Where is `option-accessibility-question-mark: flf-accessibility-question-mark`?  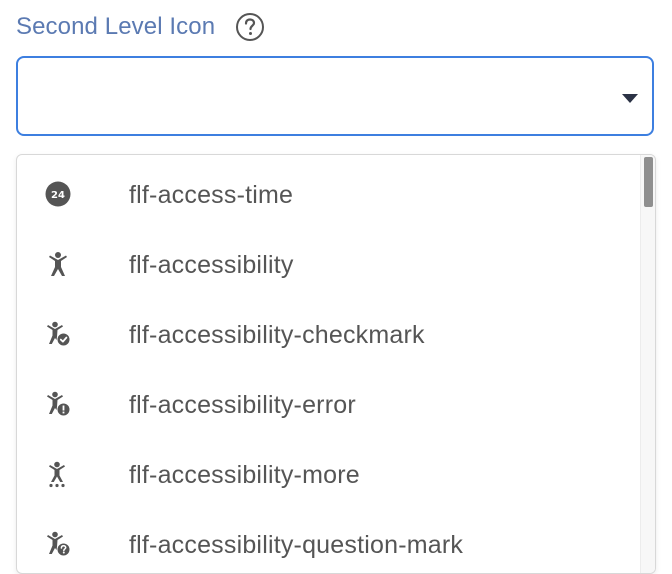
option-accessibility-question-mark: flf-accessibility-question-mark is located at coordinates (329, 541).